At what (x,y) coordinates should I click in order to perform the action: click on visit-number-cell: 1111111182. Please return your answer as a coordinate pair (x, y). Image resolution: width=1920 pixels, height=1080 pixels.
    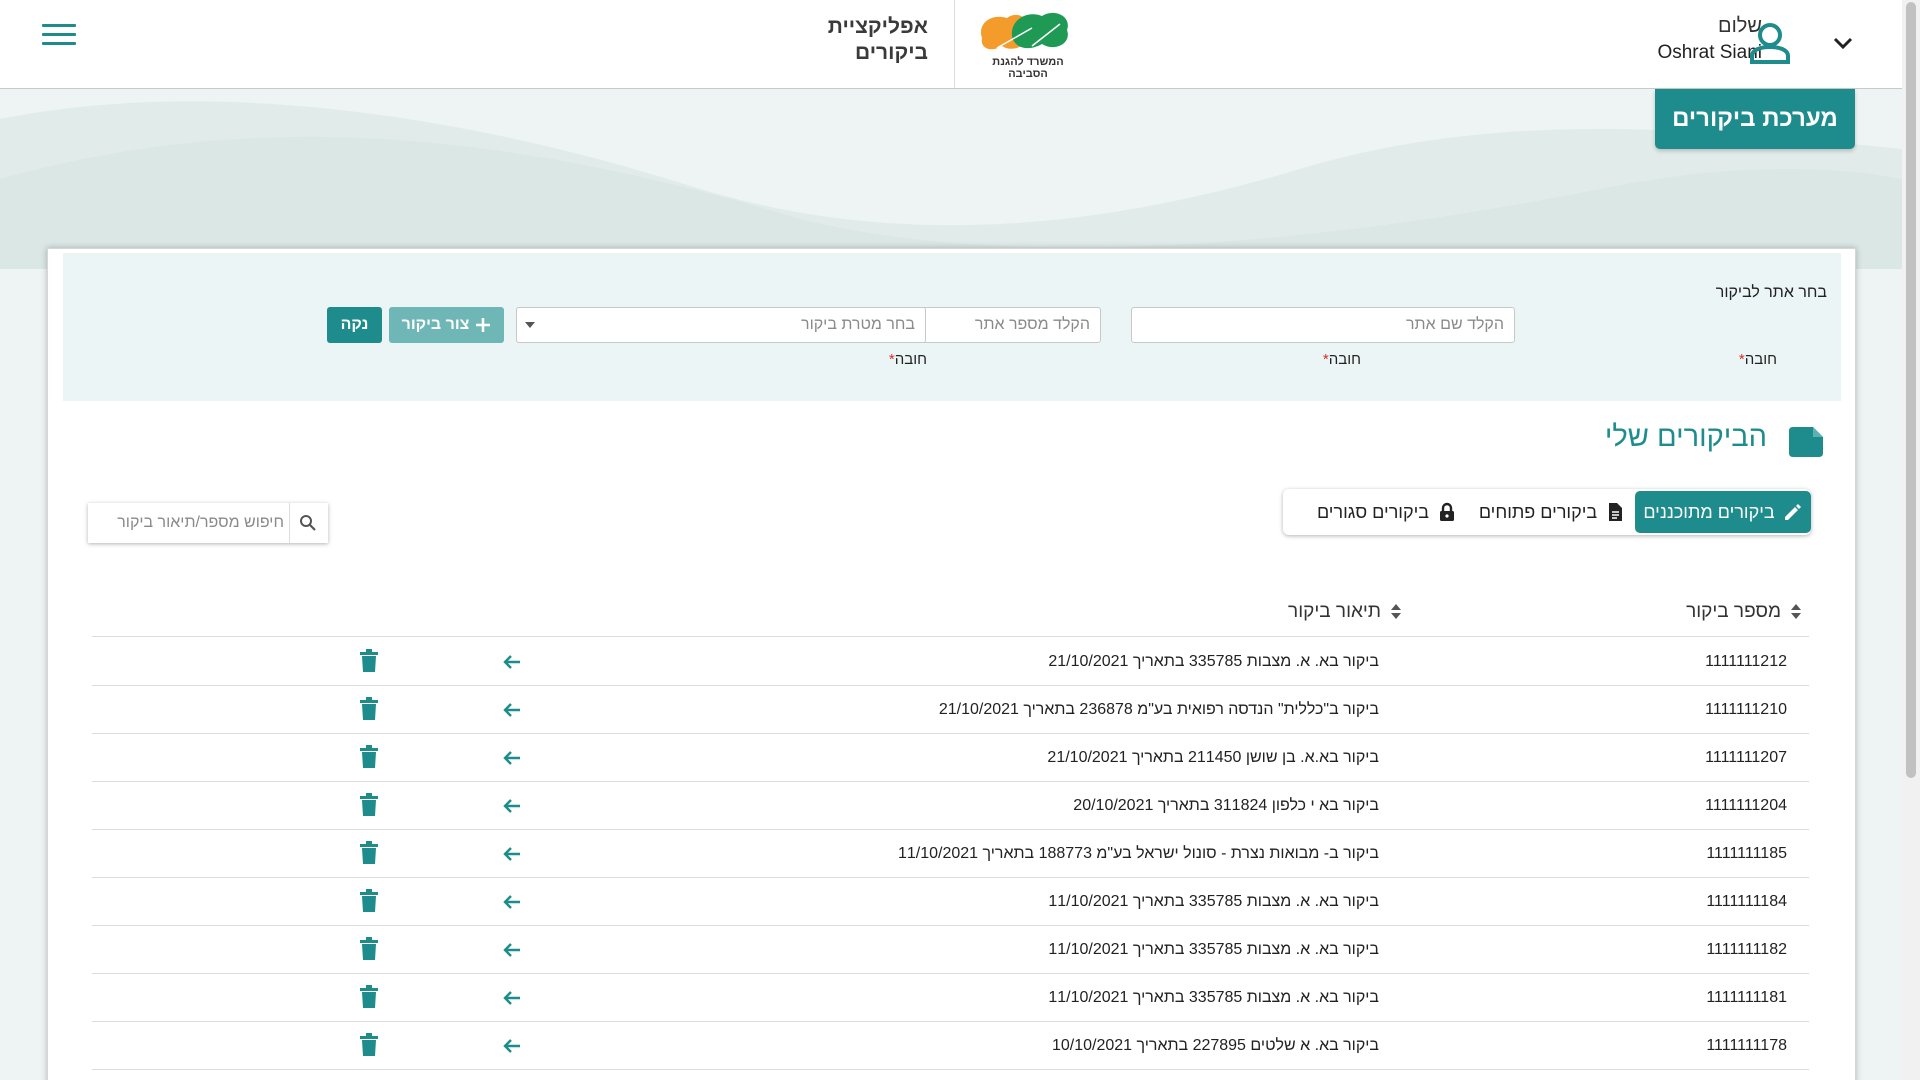
    Looking at the image, I should click on (1746, 949).